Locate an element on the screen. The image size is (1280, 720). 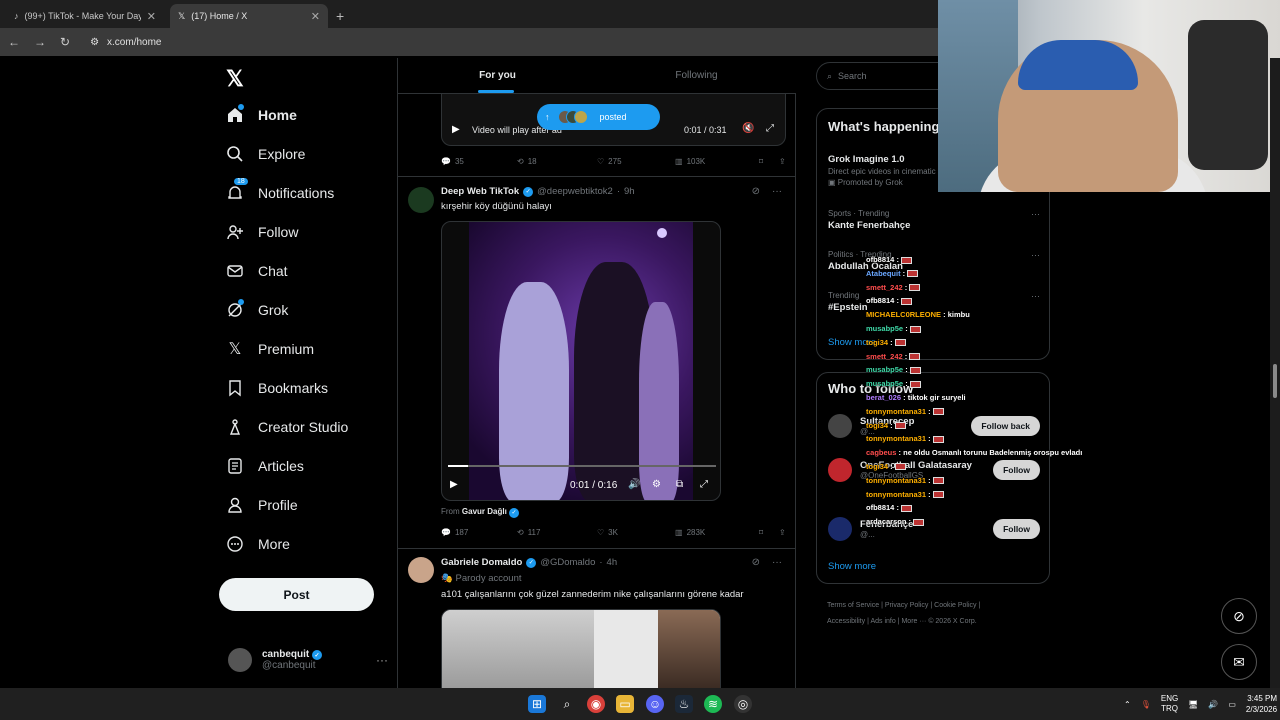
language-indicator: ENG TRQ is located at coordinates (1169, 704).